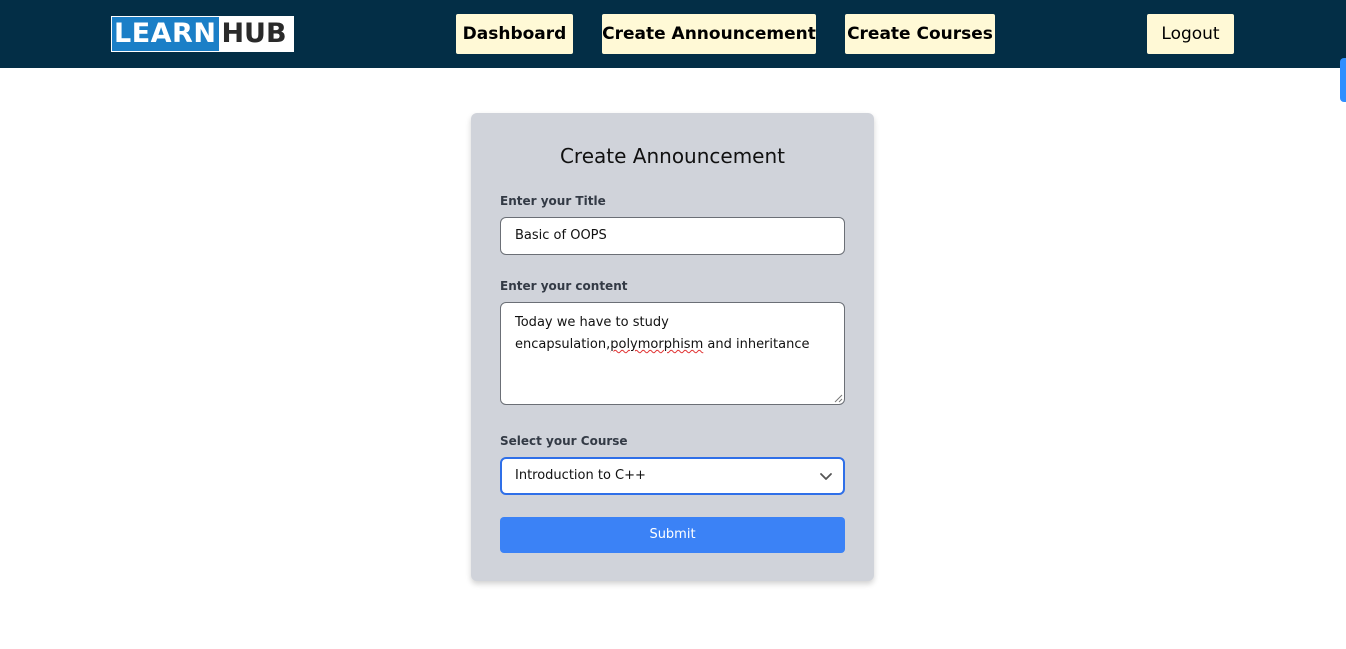  Describe the element at coordinates (826, 476) in the screenshot. I see `chevron-down-icon` at that location.